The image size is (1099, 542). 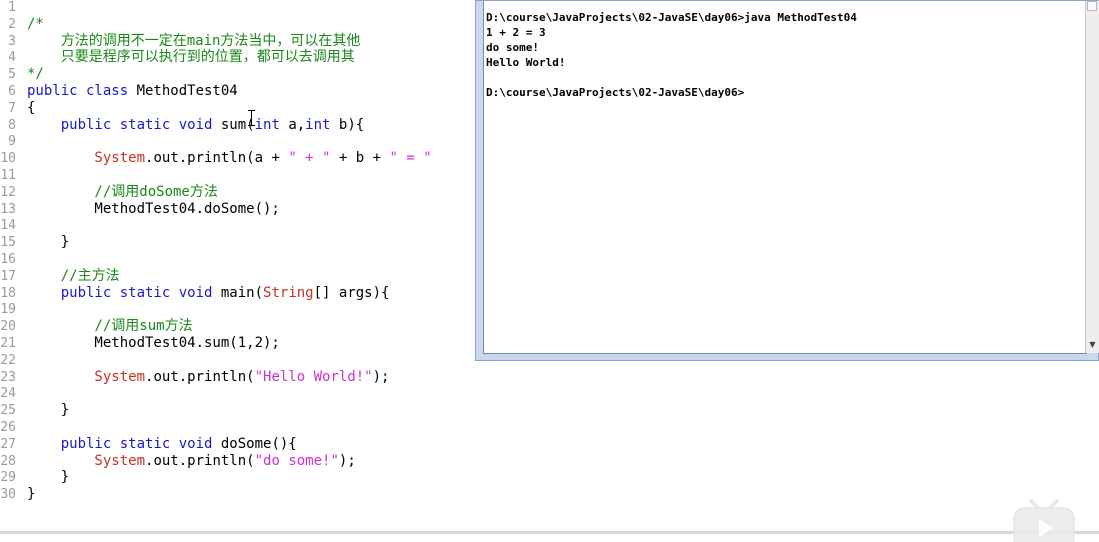 I want to click on bilibili-tv-logo-icon, so click(x=1044, y=520).